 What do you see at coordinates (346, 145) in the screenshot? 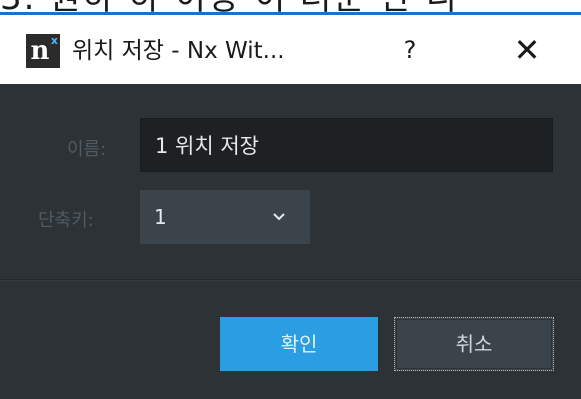
I see `name-input` at bounding box center [346, 145].